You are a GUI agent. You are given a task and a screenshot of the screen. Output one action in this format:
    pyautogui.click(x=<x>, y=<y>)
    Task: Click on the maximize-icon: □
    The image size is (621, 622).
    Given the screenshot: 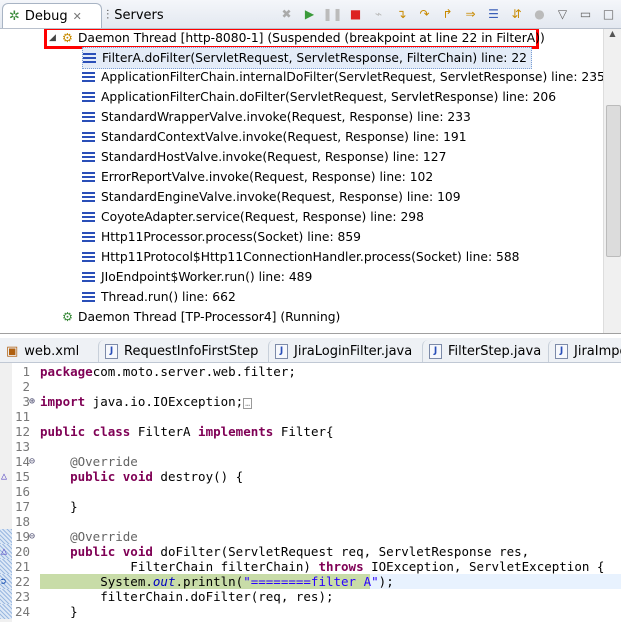 What is the action you would take?
    pyautogui.click(x=608, y=13)
    